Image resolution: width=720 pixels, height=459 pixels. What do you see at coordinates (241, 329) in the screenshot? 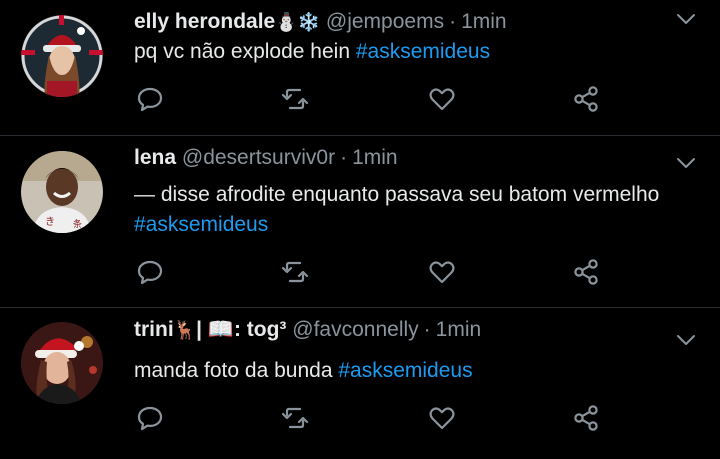
I see `display-name-suffix: | 📖: tog³` at bounding box center [241, 329].